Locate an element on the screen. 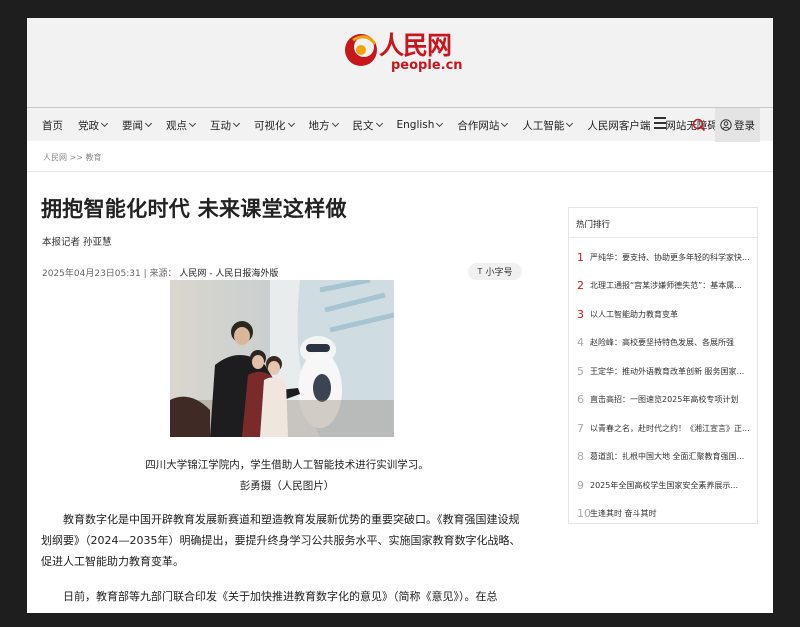  article-title: 拥抱智能化时代 未来课堂这样做 is located at coordinates (194, 209).